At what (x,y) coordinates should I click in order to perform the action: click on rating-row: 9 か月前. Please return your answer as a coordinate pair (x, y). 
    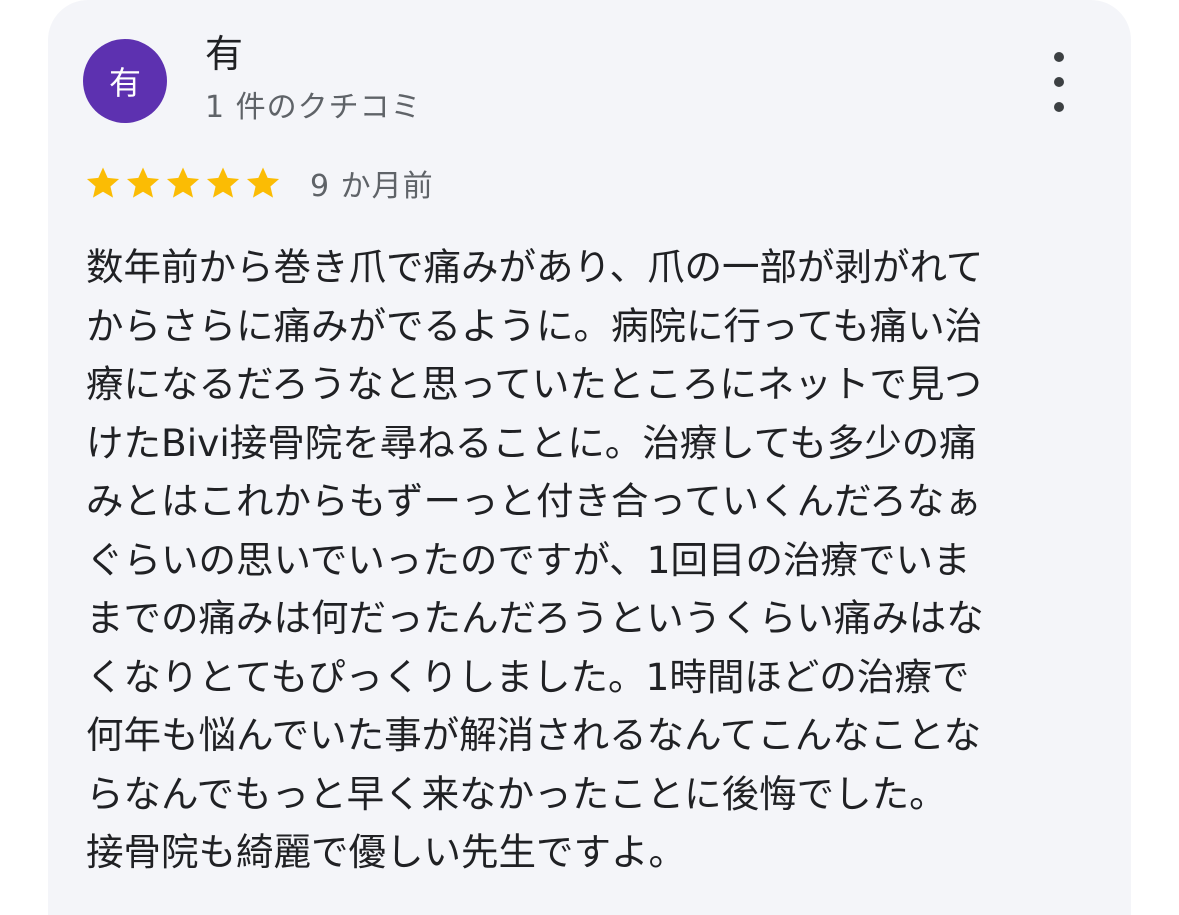
    Looking at the image, I should click on (259, 183).